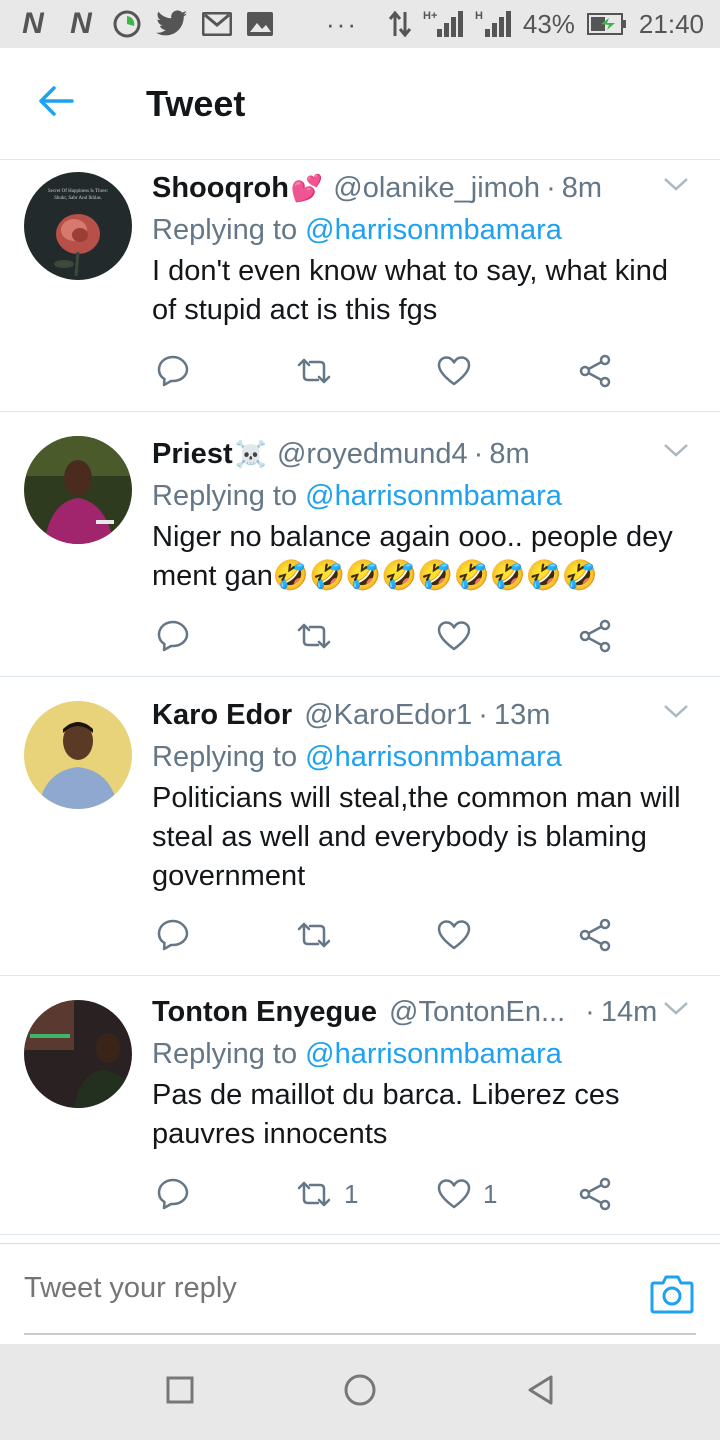  What do you see at coordinates (220, 188) in the screenshot?
I see `author-name: Shooqroh` at bounding box center [220, 188].